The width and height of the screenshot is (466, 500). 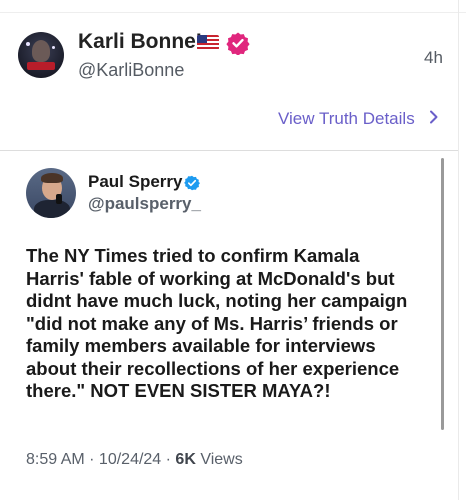 What do you see at coordinates (185, 459) in the screenshot?
I see `views-count: 6K` at bounding box center [185, 459].